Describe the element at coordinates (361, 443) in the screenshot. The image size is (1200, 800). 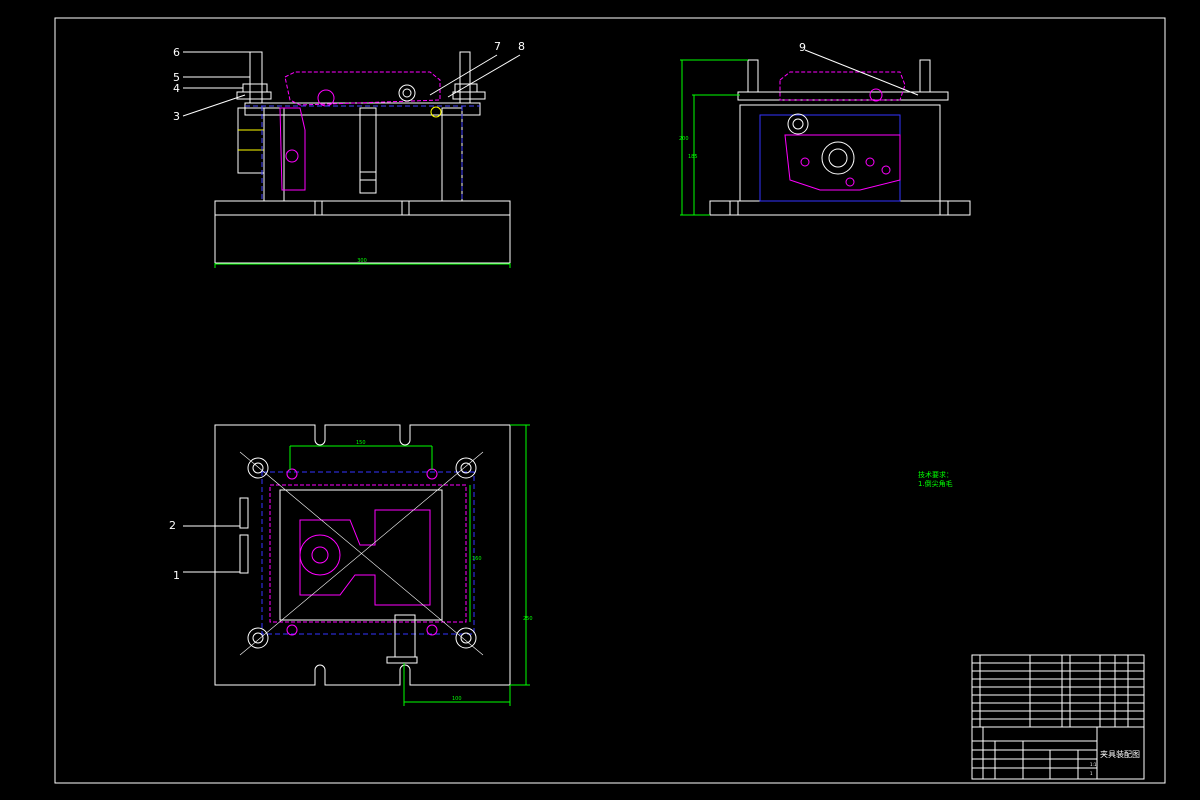
I see `top-inner-width-dimension: 150` at that location.